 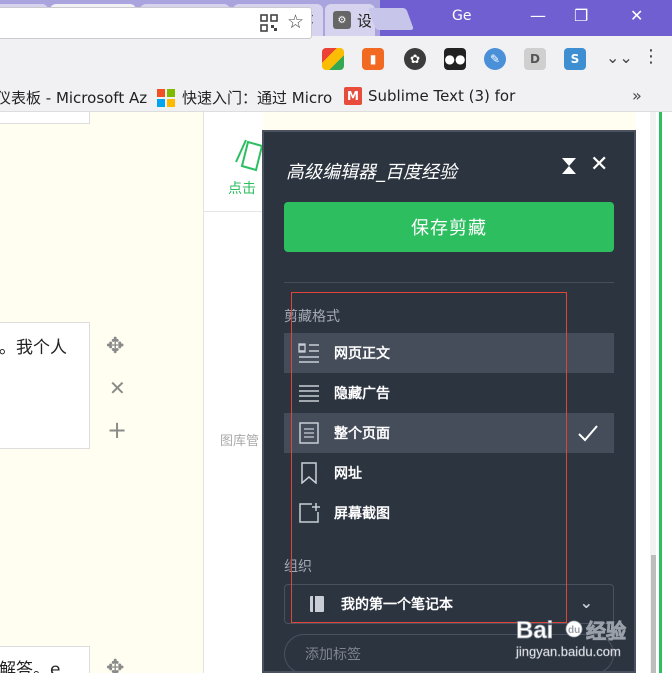 What do you see at coordinates (574, 630) in the screenshot?
I see `svg-text: du` at bounding box center [574, 630].